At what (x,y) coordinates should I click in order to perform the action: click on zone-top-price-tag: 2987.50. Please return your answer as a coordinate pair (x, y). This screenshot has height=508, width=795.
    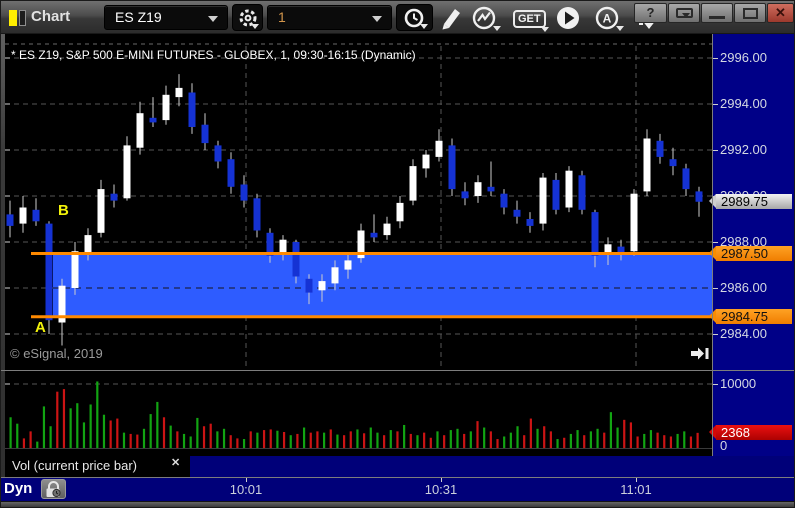
    Looking at the image, I should click on (750, 253).